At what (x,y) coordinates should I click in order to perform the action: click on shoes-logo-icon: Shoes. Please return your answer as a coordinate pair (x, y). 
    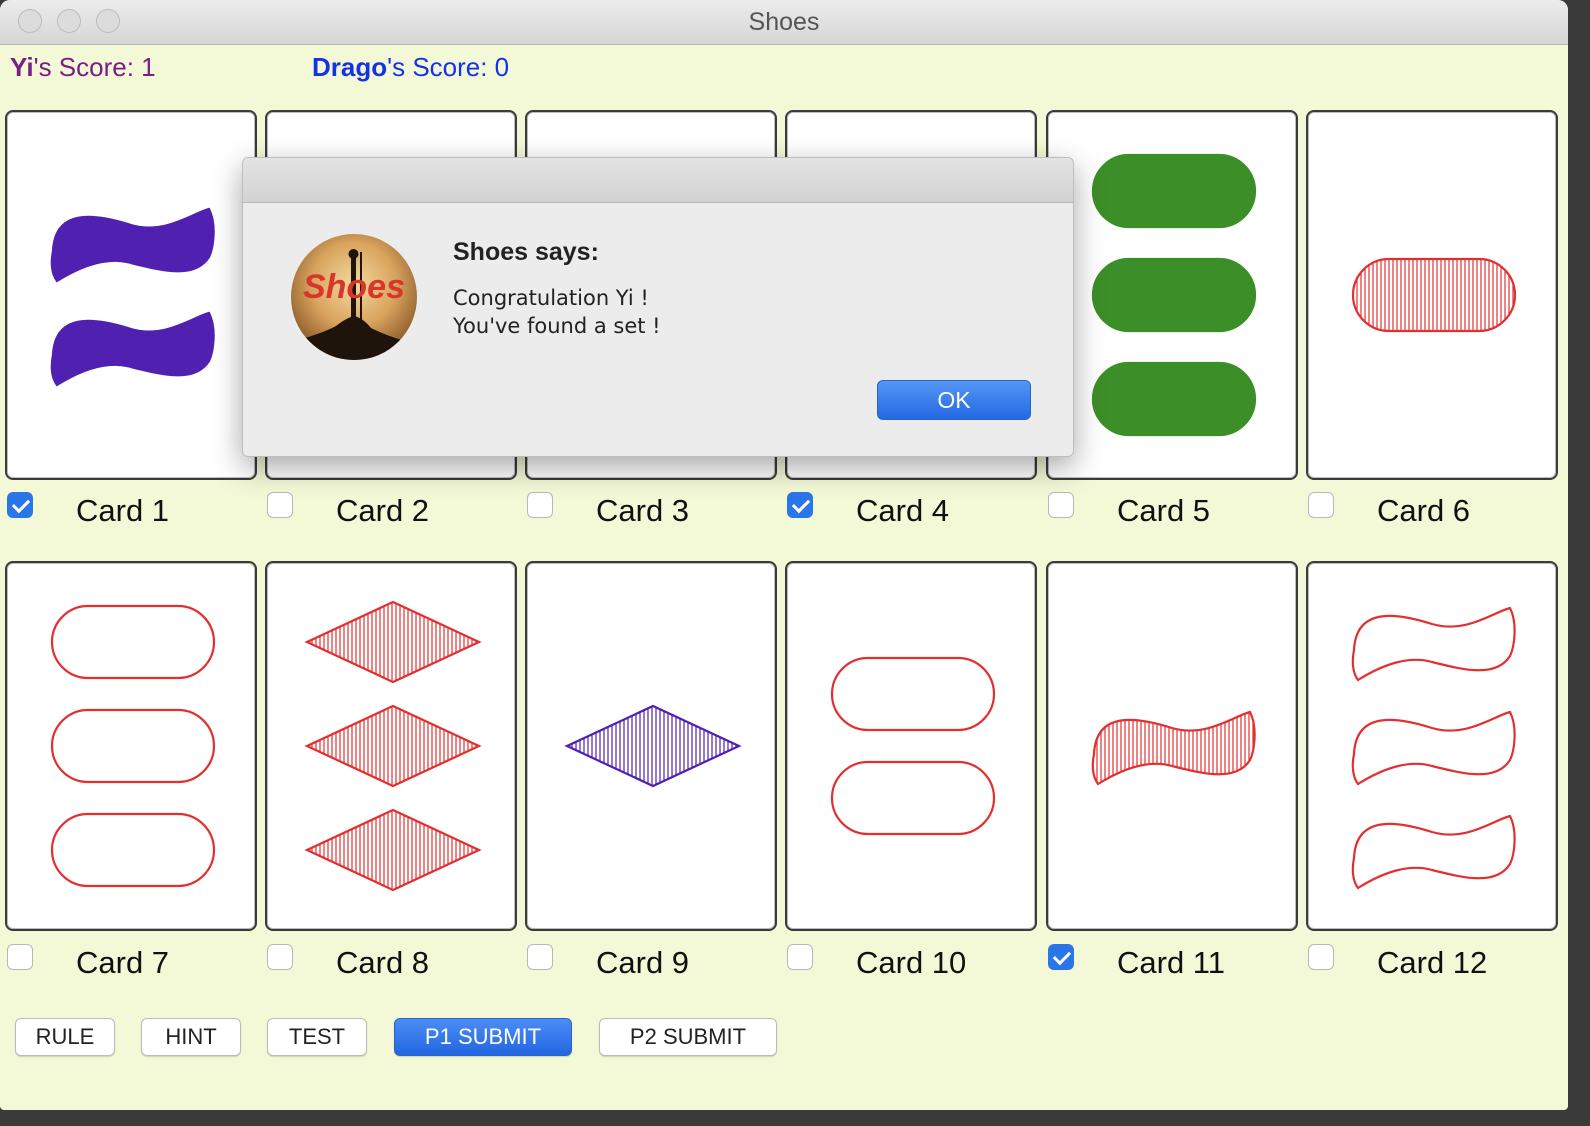
    Looking at the image, I should click on (354, 297).